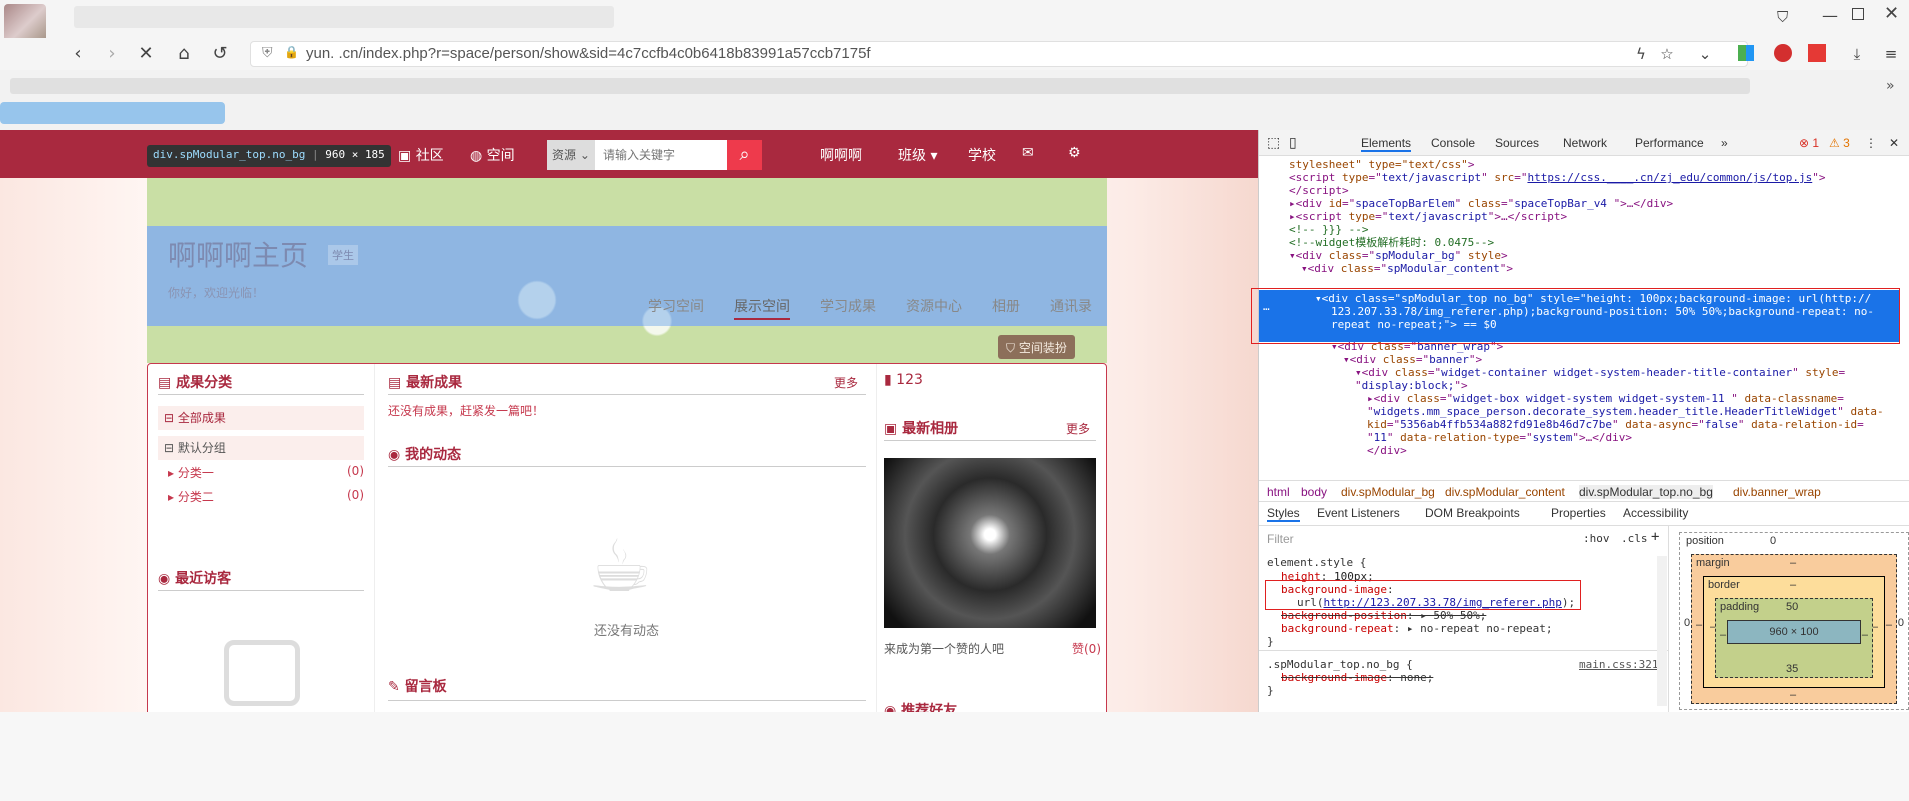  What do you see at coordinates (880, 86) in the screenshot?
I see `blurred-bookmarks` at bounding box center [880, 86].